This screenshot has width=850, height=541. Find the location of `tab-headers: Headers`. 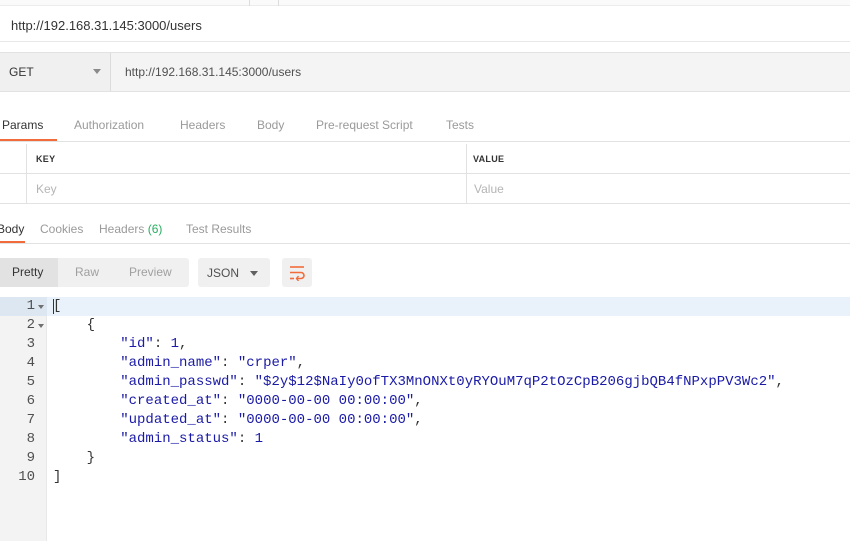

tab-headers: Headers is located at coordinates (202, 125).